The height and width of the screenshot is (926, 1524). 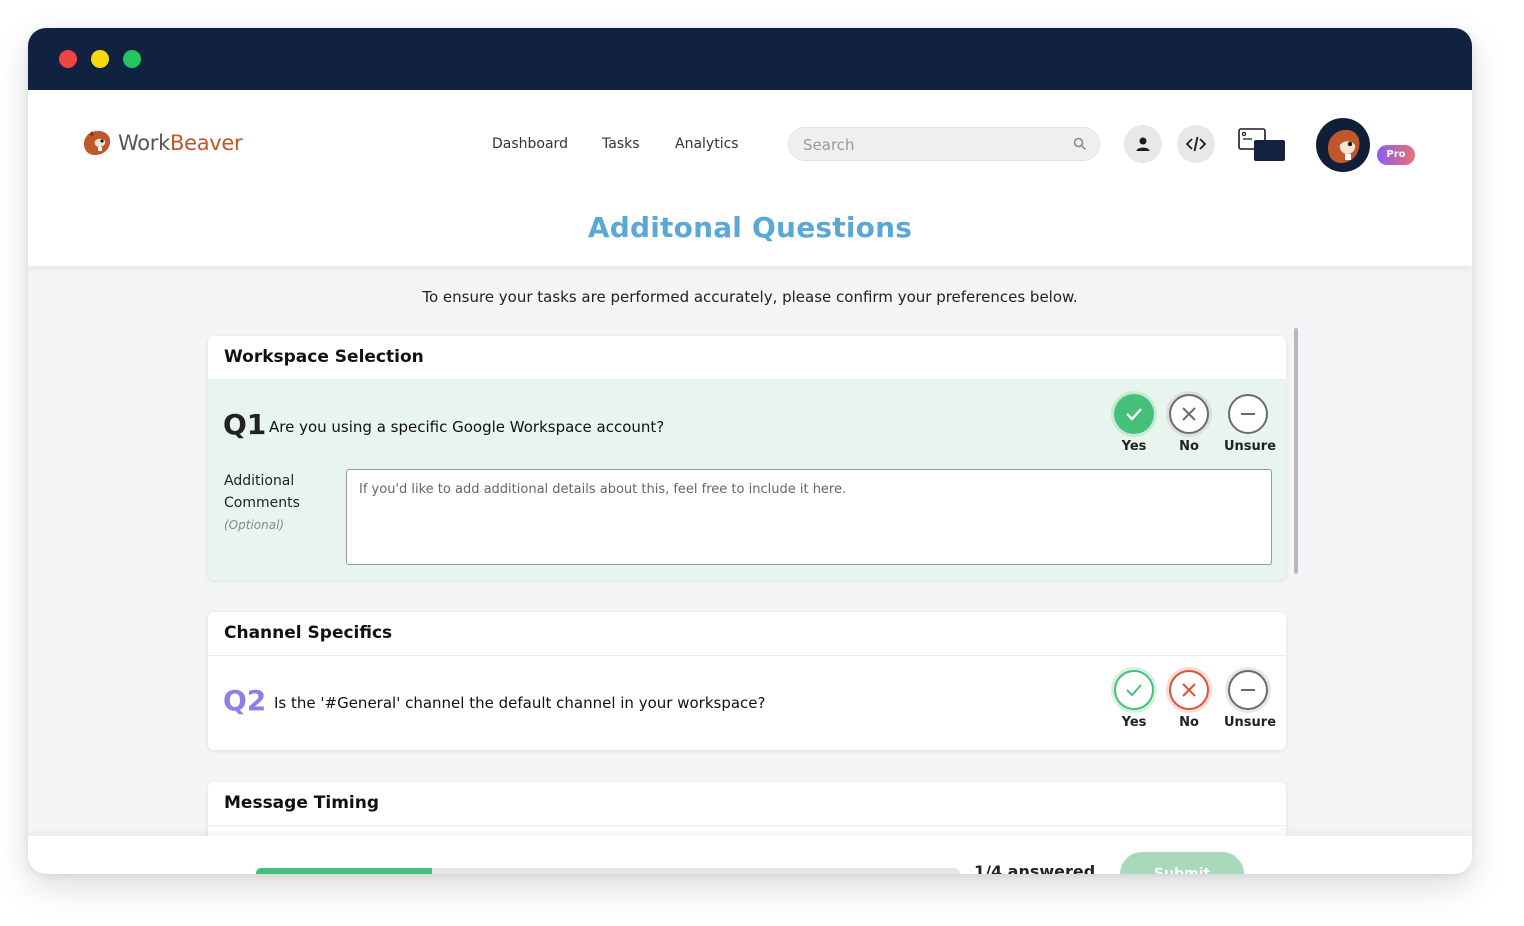 I want to click on brand-logo: WorkBeaver, so click(x=161, y=143).